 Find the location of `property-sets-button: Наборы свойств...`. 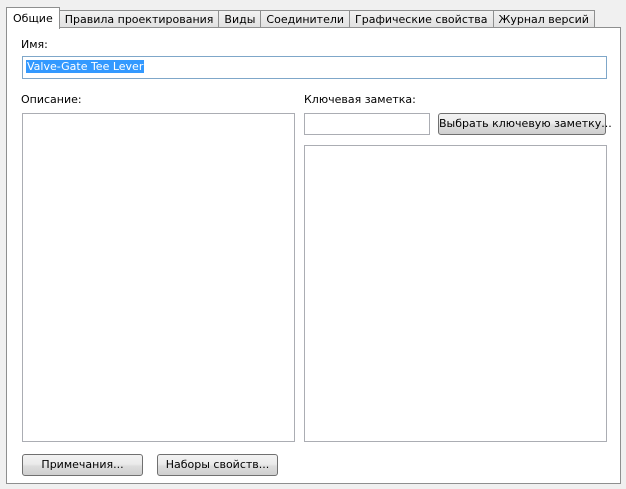

property-sets-button: Наборы свойств... is located at coordinates (217, 465).